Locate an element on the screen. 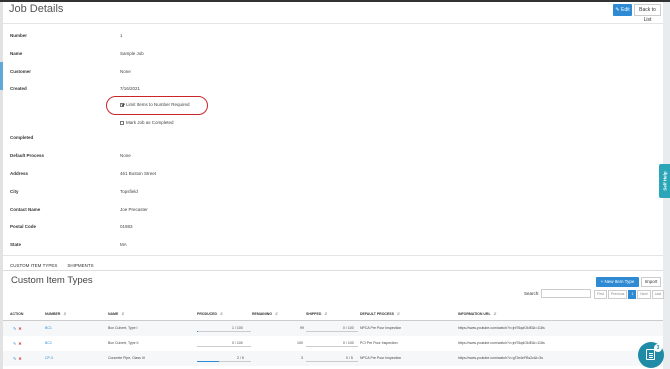 The image size is (670, 369). item-name: Concrete Pipe, Class III is located at coordinates (126, 358).